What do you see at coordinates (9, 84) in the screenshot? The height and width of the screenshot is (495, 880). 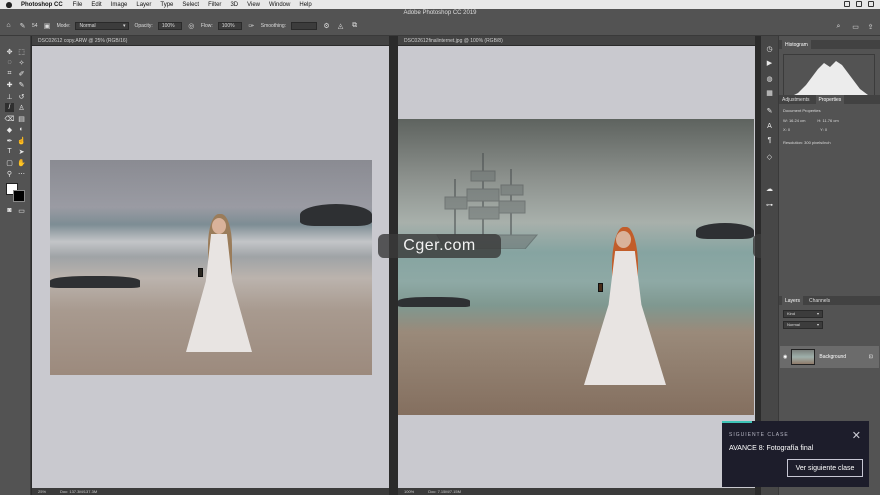 I see `healing-brush-icon: ✚` at bounding box center [9, 84].